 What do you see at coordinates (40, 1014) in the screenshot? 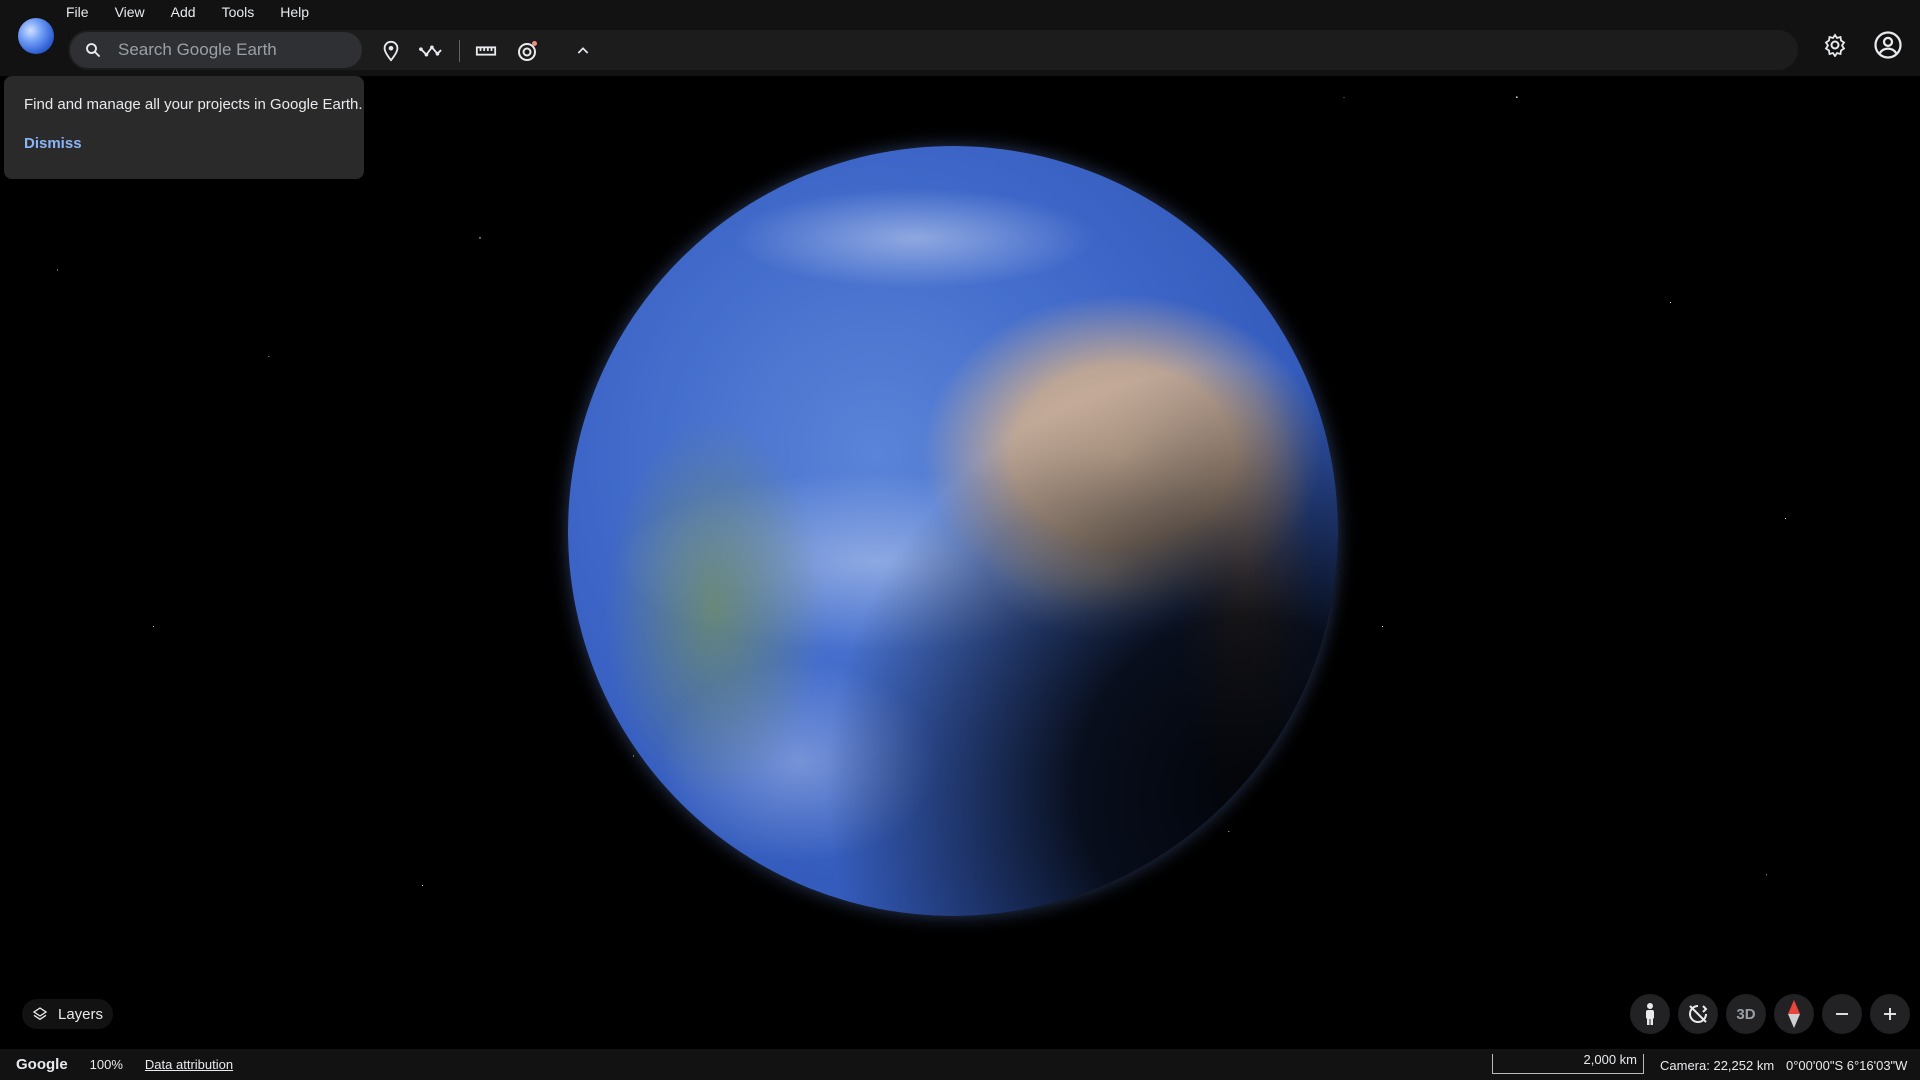
I see `layers-icon` at bounding box center [40, 1014].